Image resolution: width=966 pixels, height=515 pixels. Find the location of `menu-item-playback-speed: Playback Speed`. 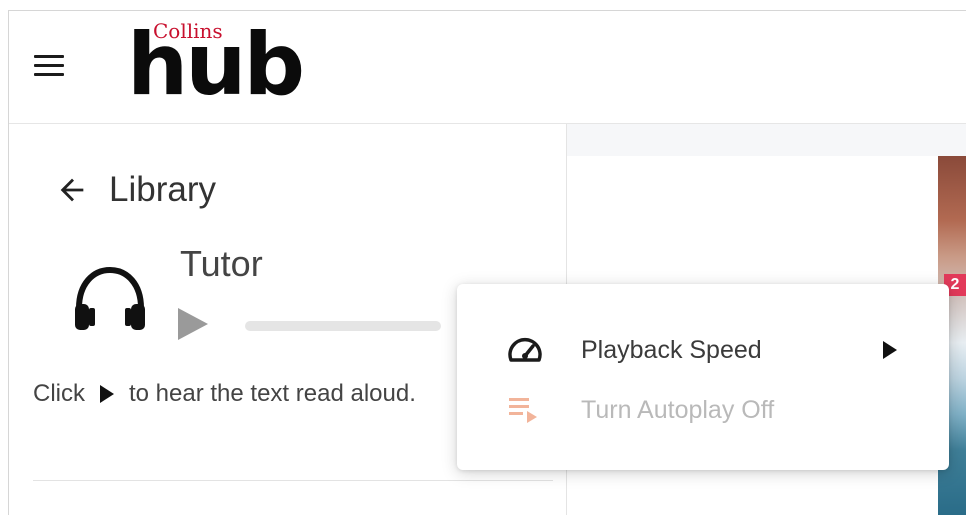

menu-item-playback-speed: Playback Speed is located at coordinates (703, 350).